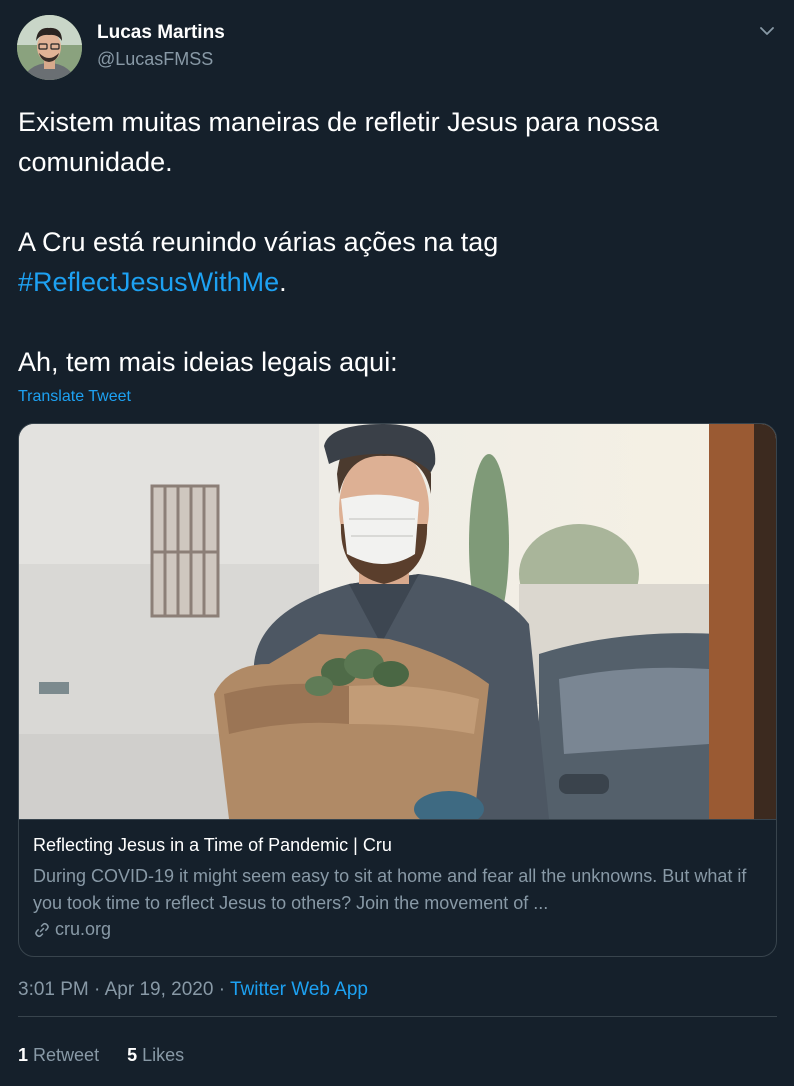 This screenshot has width=794, height=1086. I want to click on tweet-date: Apr 19, 2020, so click(159, 989).